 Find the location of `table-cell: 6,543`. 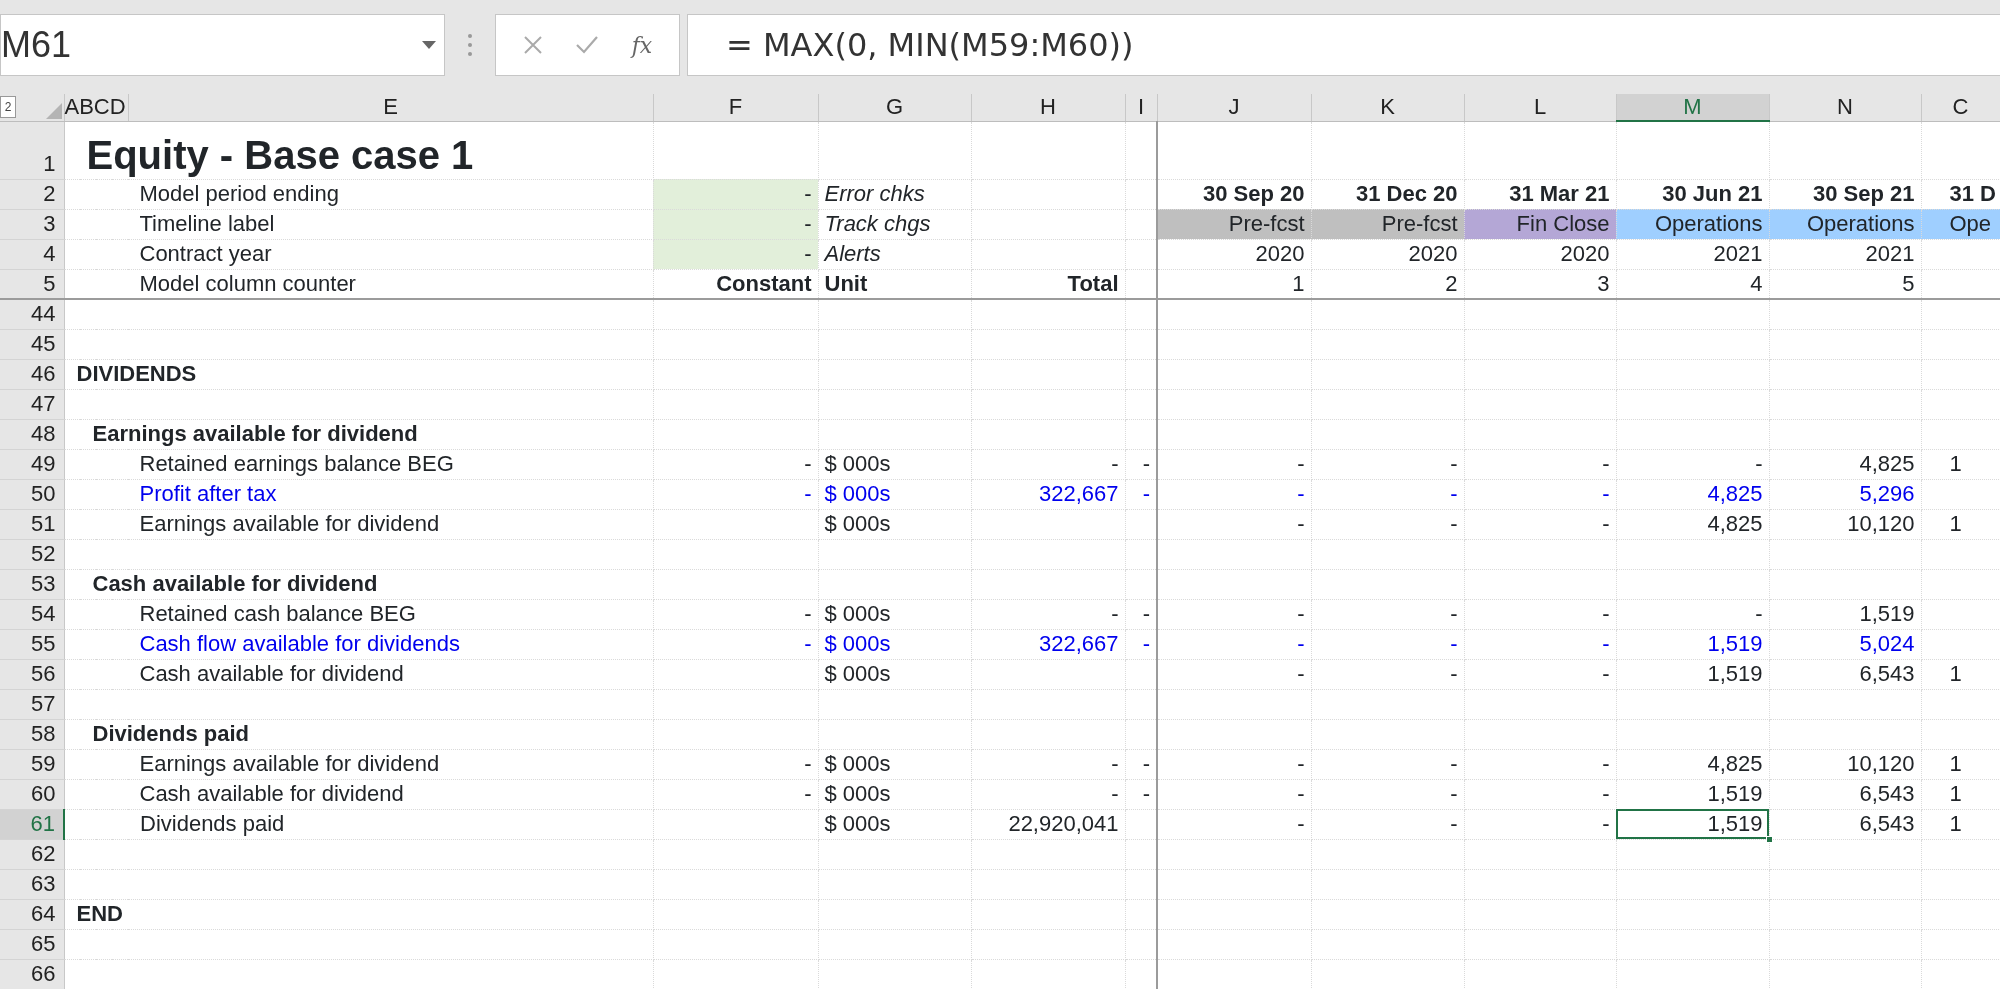

table-cell: 6,543 is located at coordinates (1845, 824).